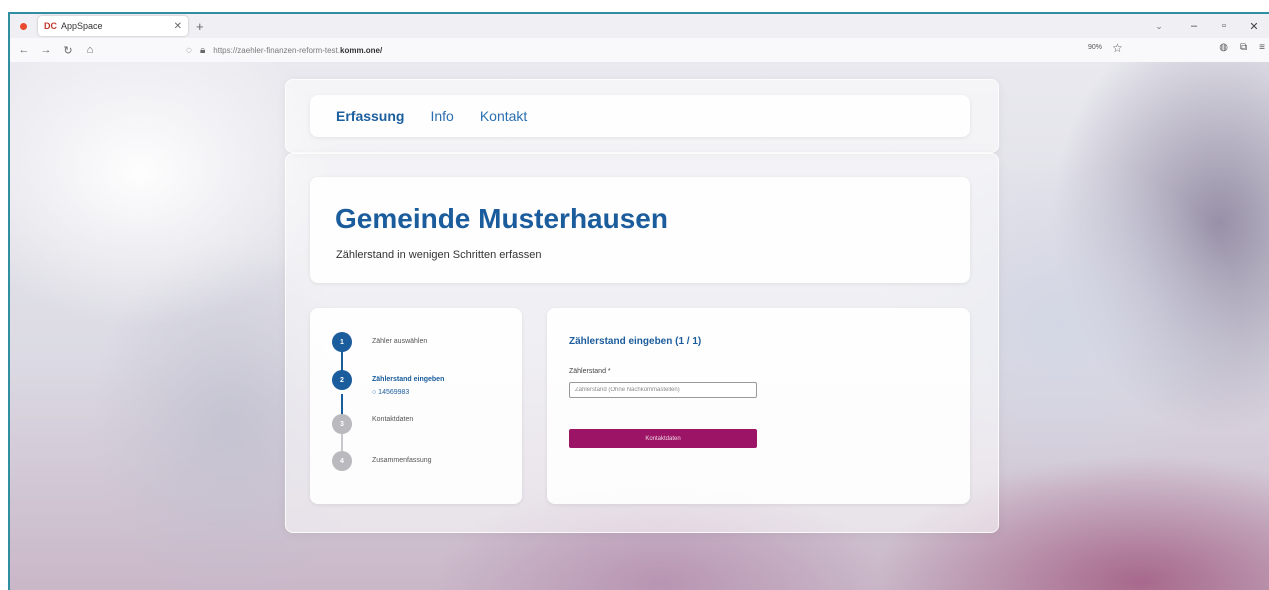 This screenshot has height=590, width=1269. Describe the element at coordinates (361, 50) in the screenshot. I see `url-host: komm.one/` at that location.